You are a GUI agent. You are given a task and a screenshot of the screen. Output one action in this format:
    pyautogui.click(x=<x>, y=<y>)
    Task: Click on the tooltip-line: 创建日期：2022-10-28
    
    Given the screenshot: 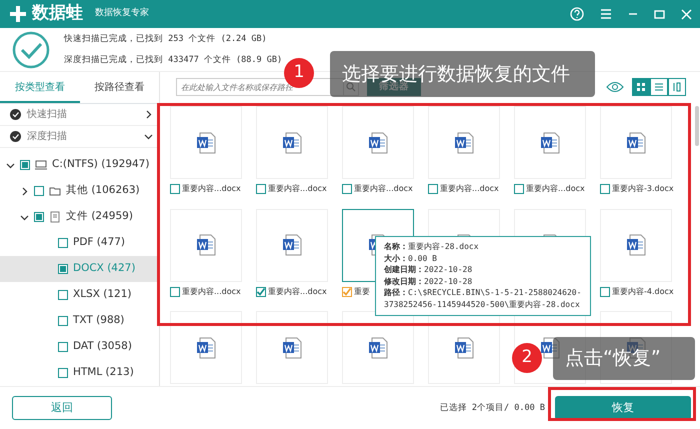 What is the action you would take?
    pyautogui.click(x=429, y=270)
    